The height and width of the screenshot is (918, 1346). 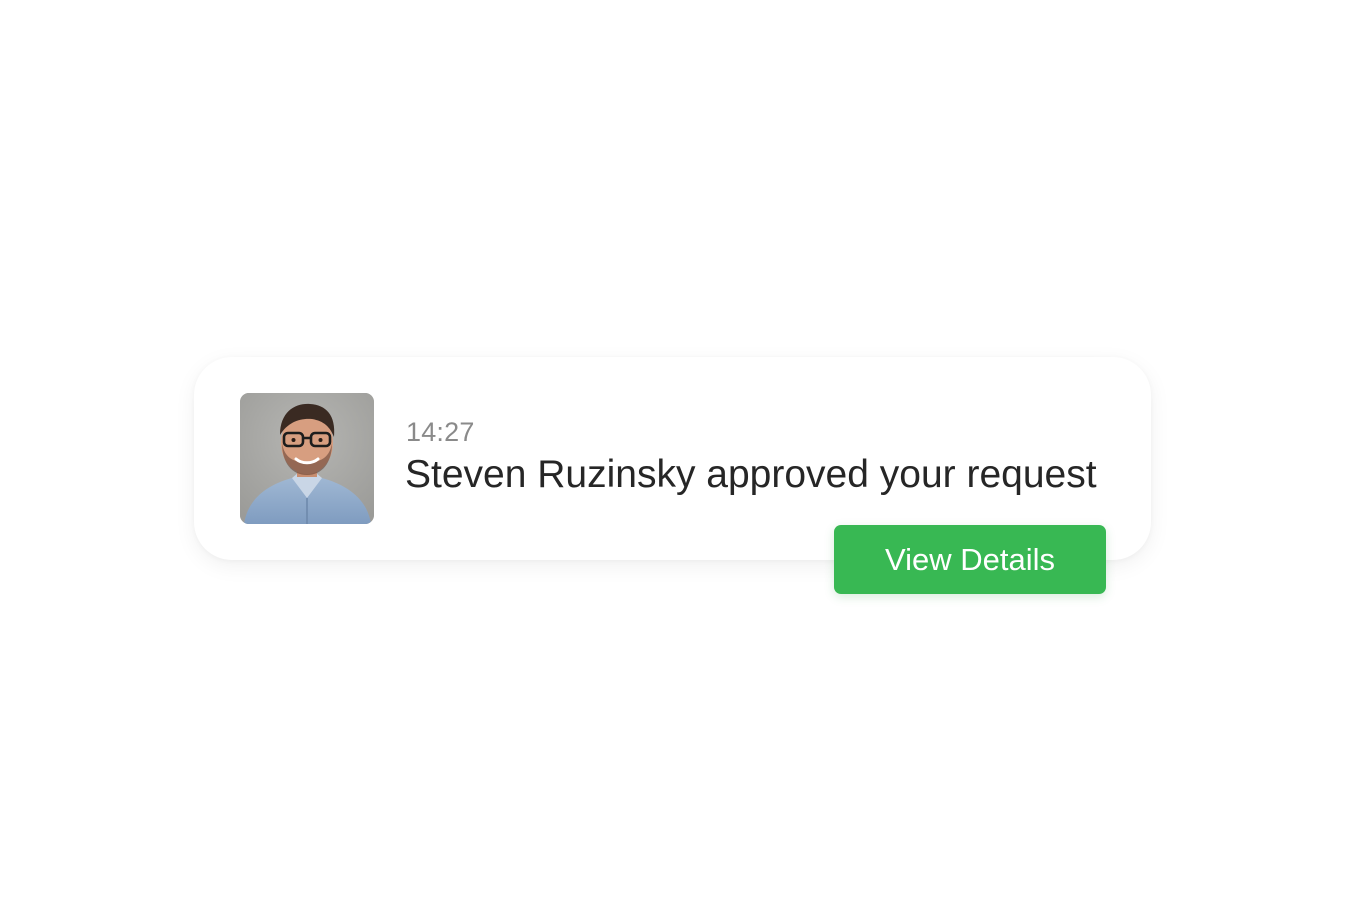 I want to click on notification-time: 14:27, so click(x=440, y=432).